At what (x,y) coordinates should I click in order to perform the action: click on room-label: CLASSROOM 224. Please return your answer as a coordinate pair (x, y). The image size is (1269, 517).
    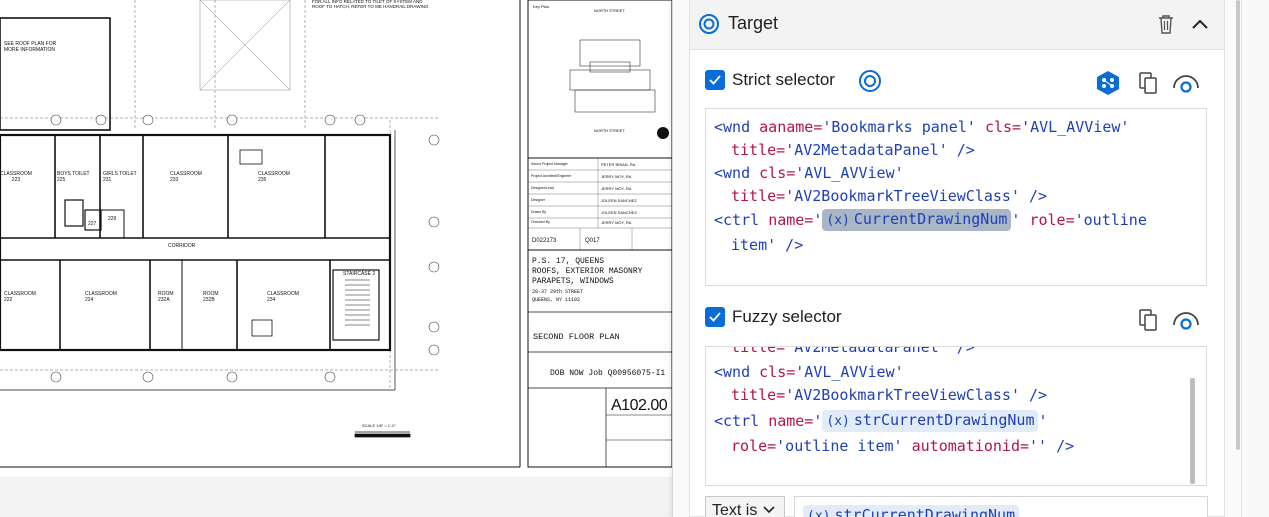
    Looking at the image, I should click on (101, 297).